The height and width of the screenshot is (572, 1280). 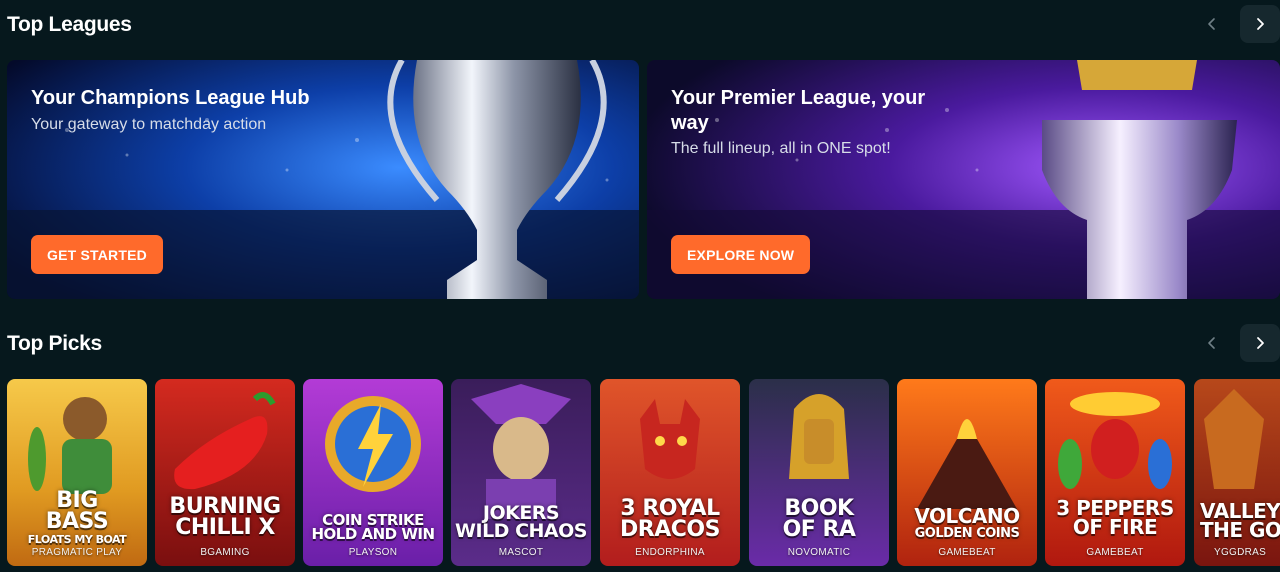 What do you see at coordinates (967, 472) in the screenshot?
I see `game-tile-volcano-golden-coins: VOLCANO GOLDEN COINS GAMEBEAT` at bounding box center [967, 472].